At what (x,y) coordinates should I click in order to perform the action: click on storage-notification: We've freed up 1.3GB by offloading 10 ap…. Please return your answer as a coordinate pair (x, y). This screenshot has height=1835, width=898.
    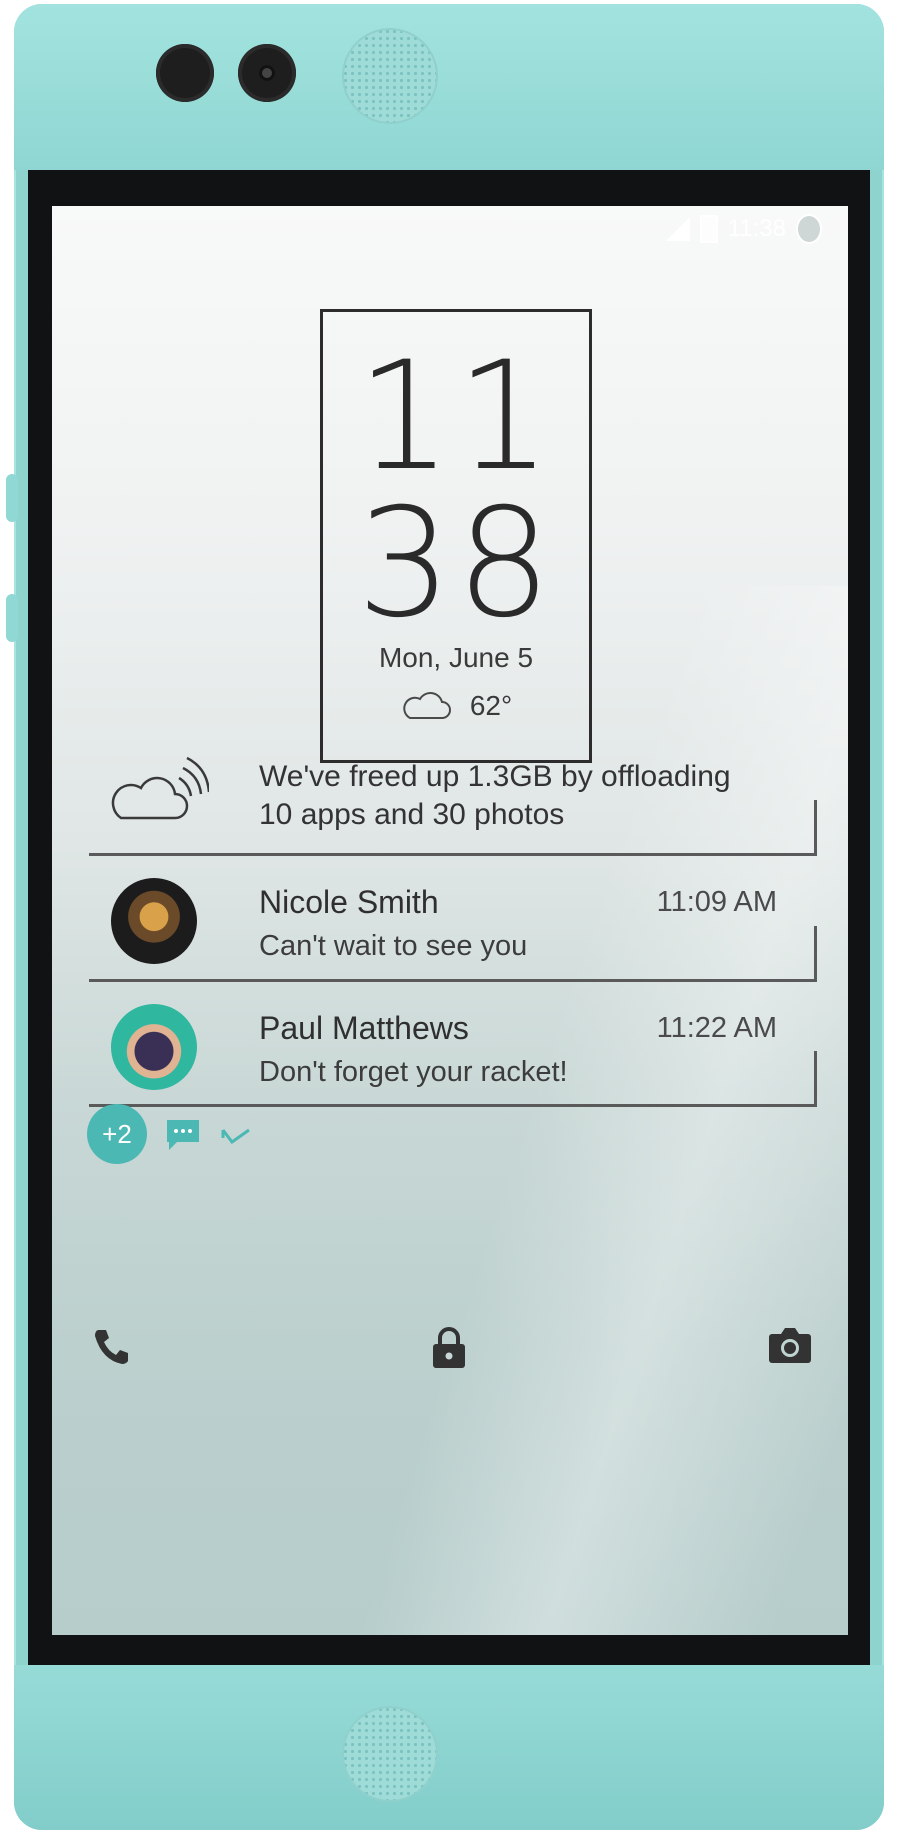
    Looking at the image, I should click on (453, 796).